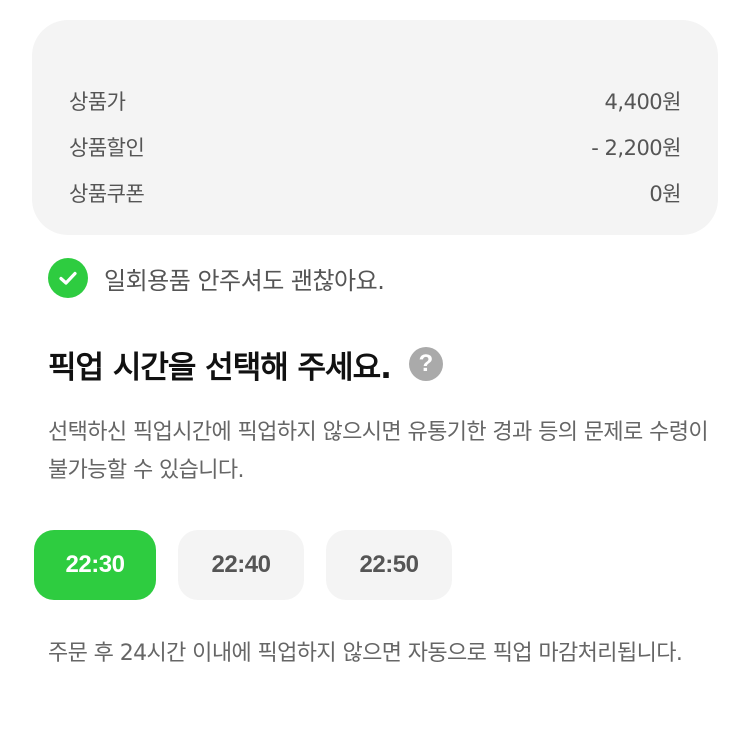 This screenshot has width=750, height=750. I want to click on pickup-time-options: 22:30 22:40 22:50, so click(254, 565).